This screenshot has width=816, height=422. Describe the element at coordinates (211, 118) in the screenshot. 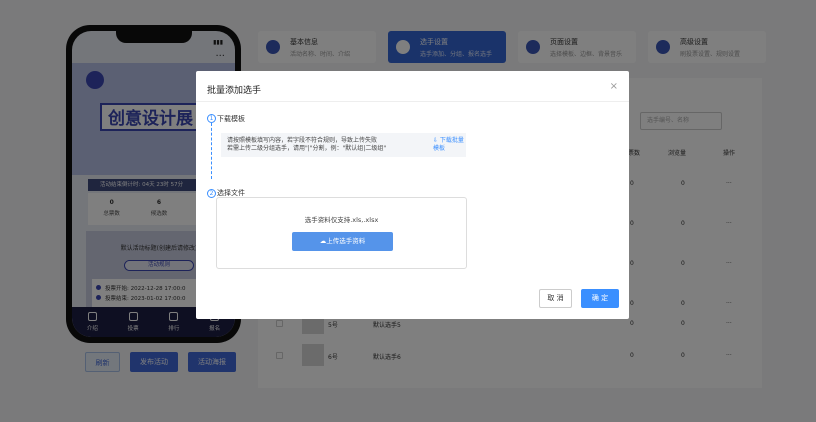

I see `step-one-badge: 1` at that location.